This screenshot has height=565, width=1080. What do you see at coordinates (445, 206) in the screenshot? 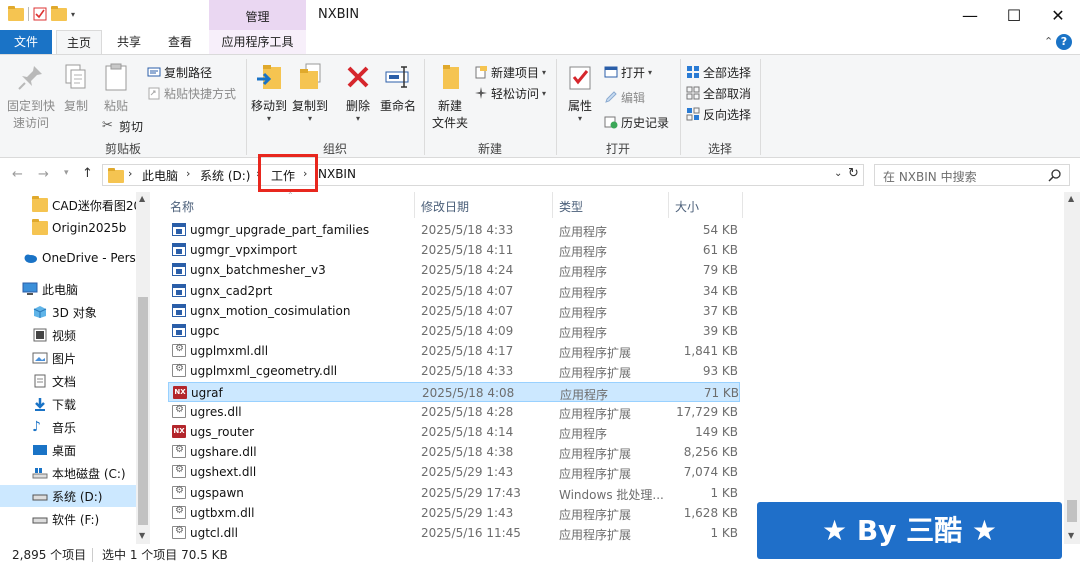
I see `column-header-date: 修改日期` at bounding box center [445, 206].